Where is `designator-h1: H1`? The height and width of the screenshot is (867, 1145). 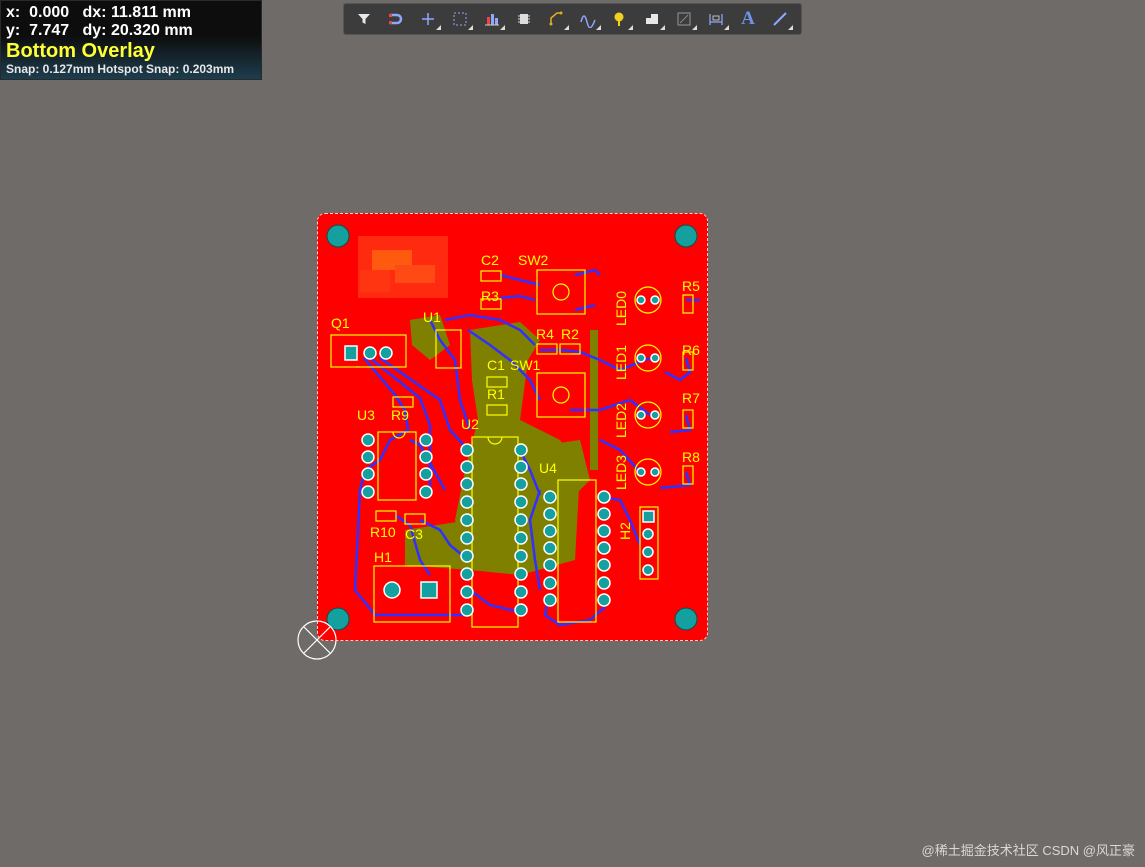 designator-h1: H1 is located at coordinates (383, 557).